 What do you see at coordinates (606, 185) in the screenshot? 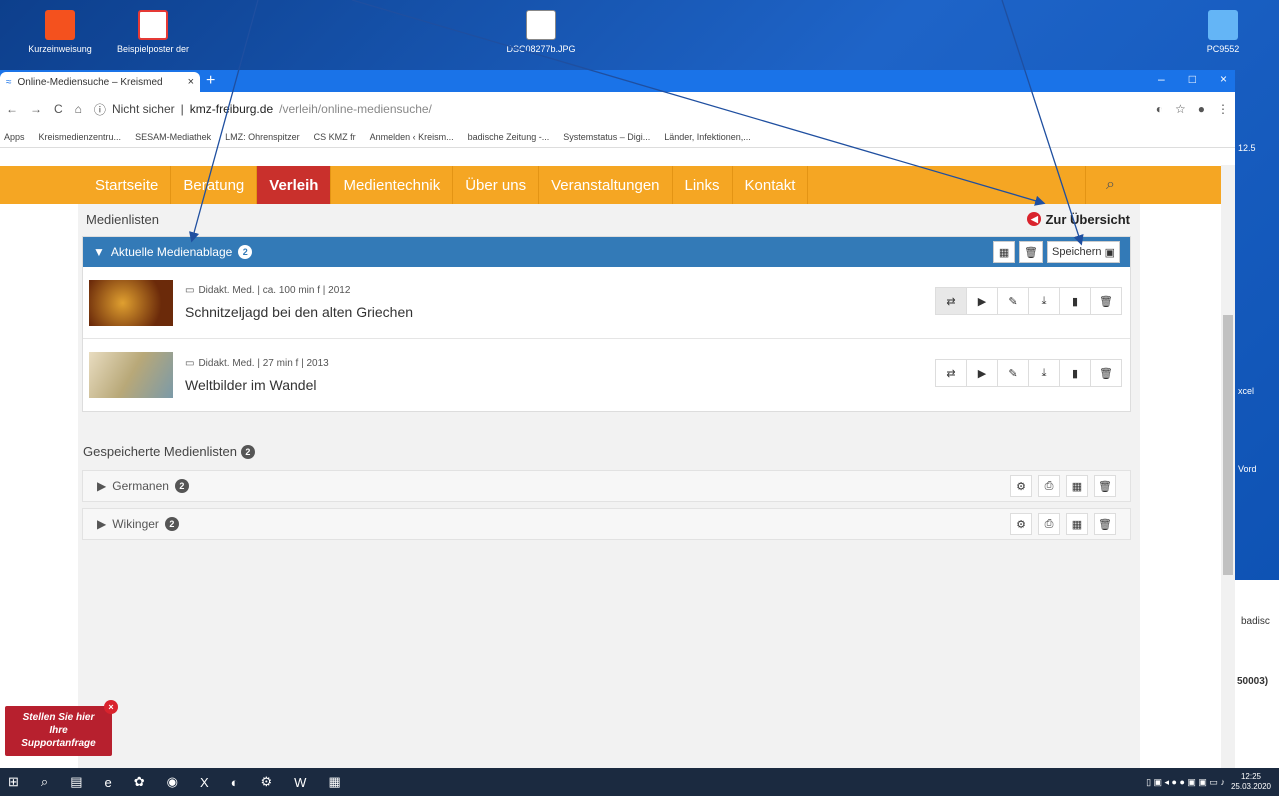
I see `nav-veranstaltungen: Veranstaltungen` at bounding box center [606, 185].